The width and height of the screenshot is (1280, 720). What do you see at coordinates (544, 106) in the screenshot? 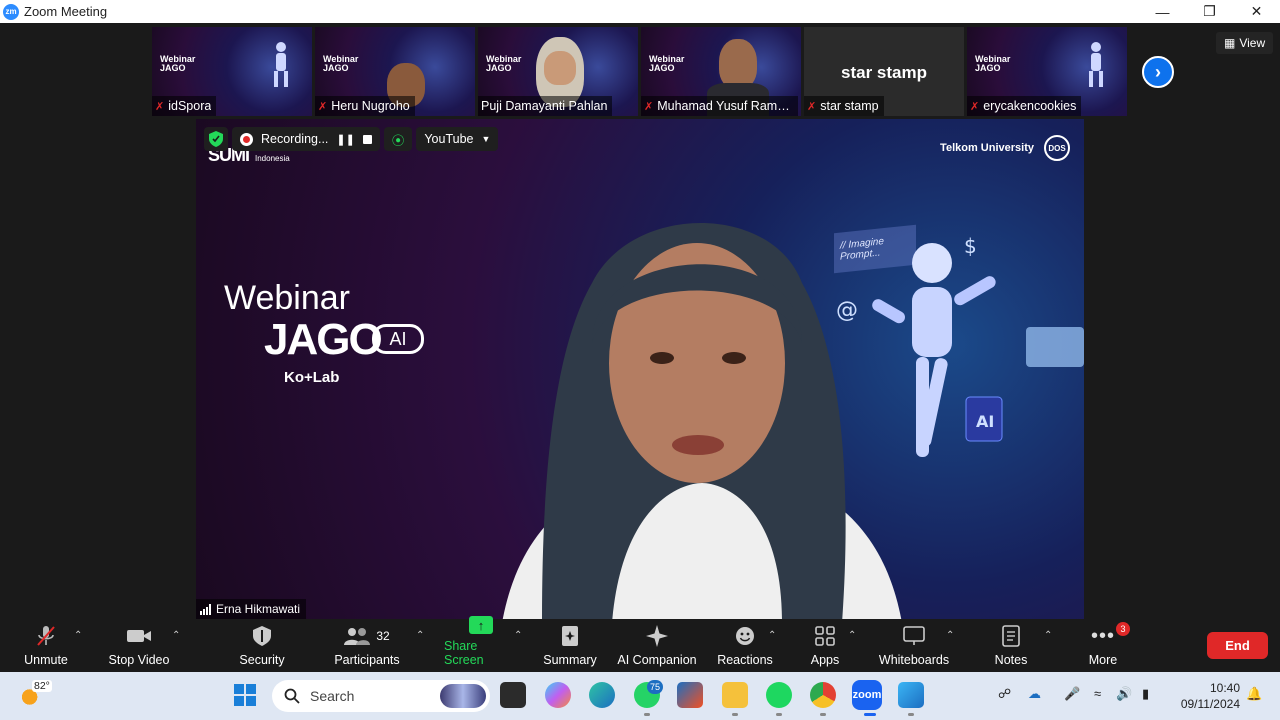
I see `participant-name: Puji Damayanti Pahlan` at bounding box center [544, 106].